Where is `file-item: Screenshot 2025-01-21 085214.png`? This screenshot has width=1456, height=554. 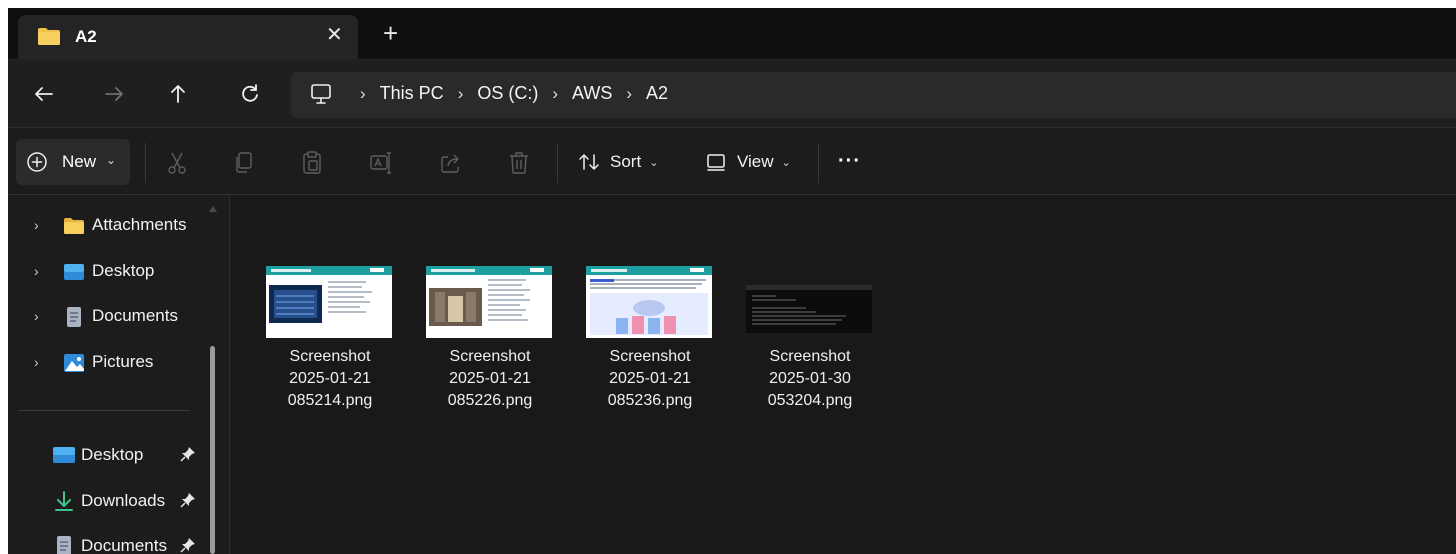 file-item: Screenshot 2025-01-21 085214.png is located at coordinates (322, 346).